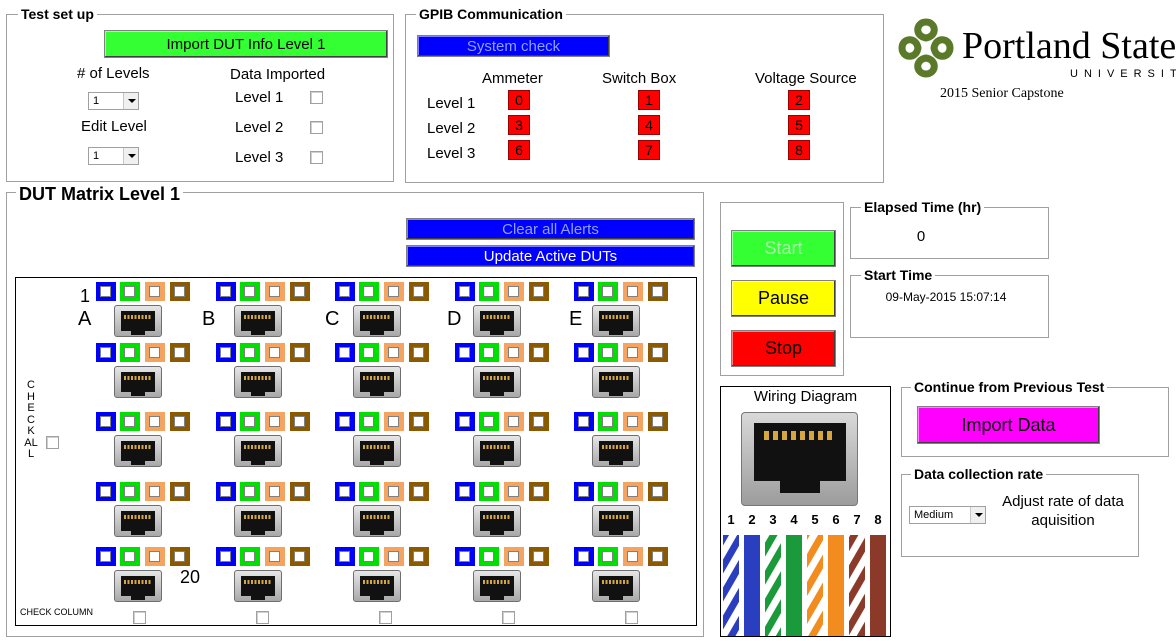 The height and width of the screenshot is (641, 1176). What do you see at coordinates (631, 617) in the screenshot?
I see `check-column-e-checkbox` at bounding box center [631, 617].